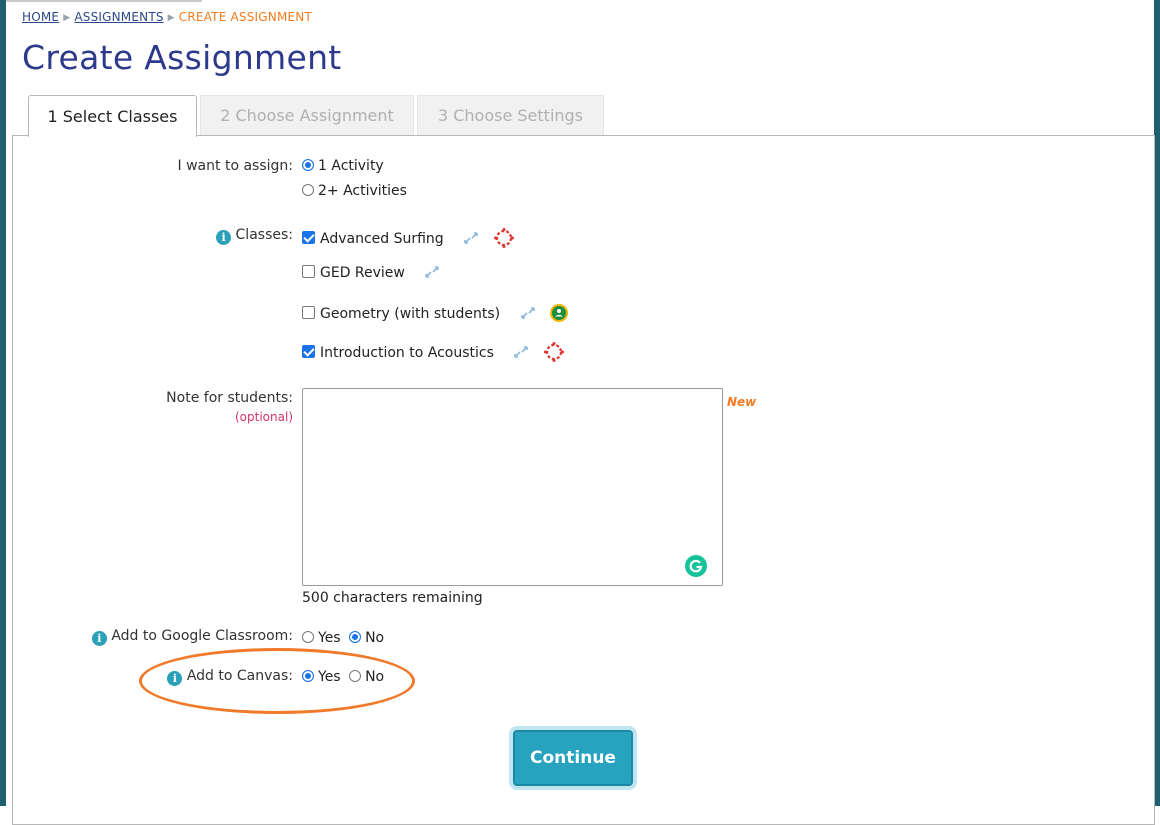  What do you see at coordinates (235, 166) in the screenshot?
I see `assign-label: I want to assign:` at bounding box center [235, 166].